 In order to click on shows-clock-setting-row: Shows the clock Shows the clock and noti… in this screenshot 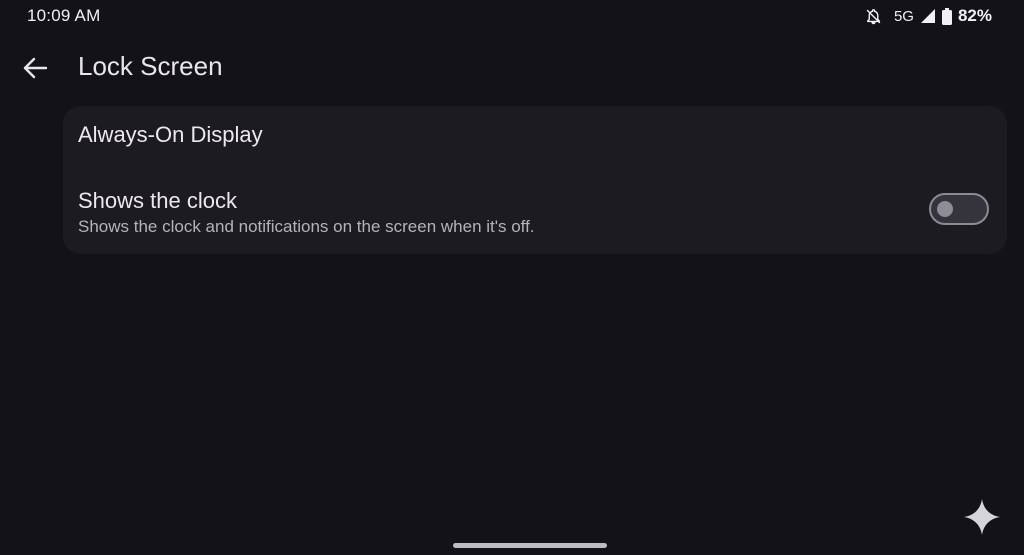, I will do `click(535, 215)`.